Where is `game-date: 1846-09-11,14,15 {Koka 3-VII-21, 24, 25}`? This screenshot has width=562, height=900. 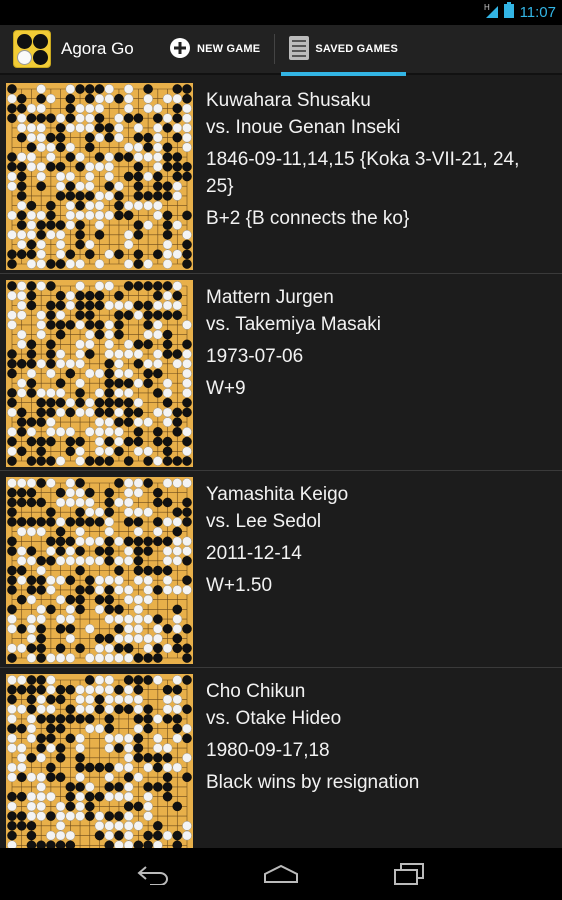 game-date: 1846-09-11,14,15 {Koka 3-VII-21, 24, 25} is located at coordinates (363, 173).